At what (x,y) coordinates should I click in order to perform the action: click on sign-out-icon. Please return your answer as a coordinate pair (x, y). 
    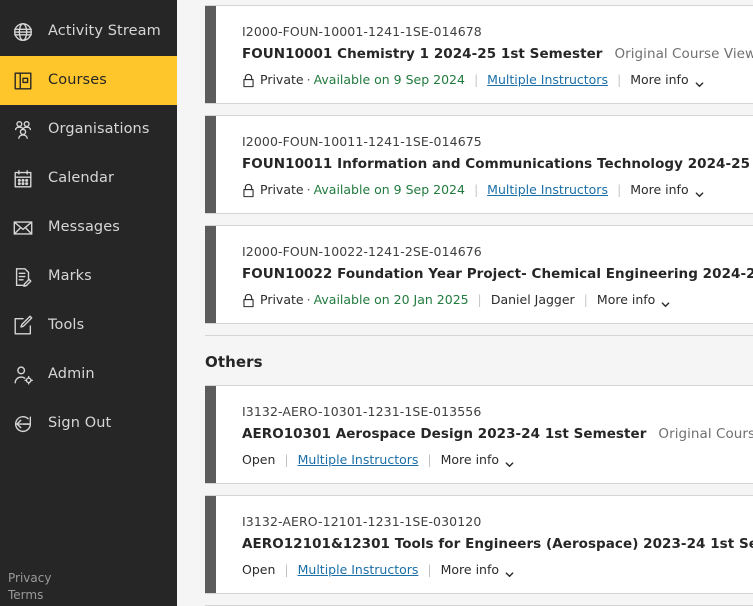
    Looking at the image, I should click on (23, 424).